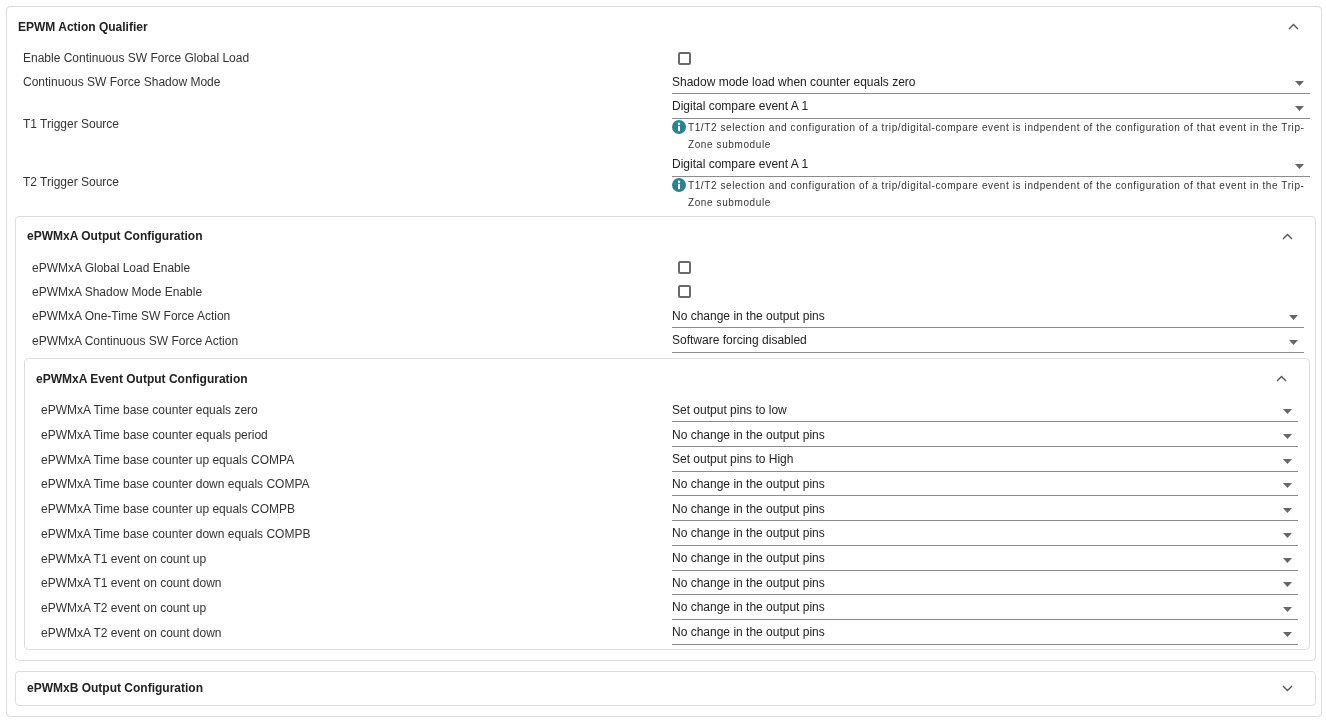 This screenshot has height=721, width=1326. What do you see at coordinates (131, 584) in the screenshot?
I see `field-label: ePWMxA T1 event on count down` at bounding box center [131, 584].